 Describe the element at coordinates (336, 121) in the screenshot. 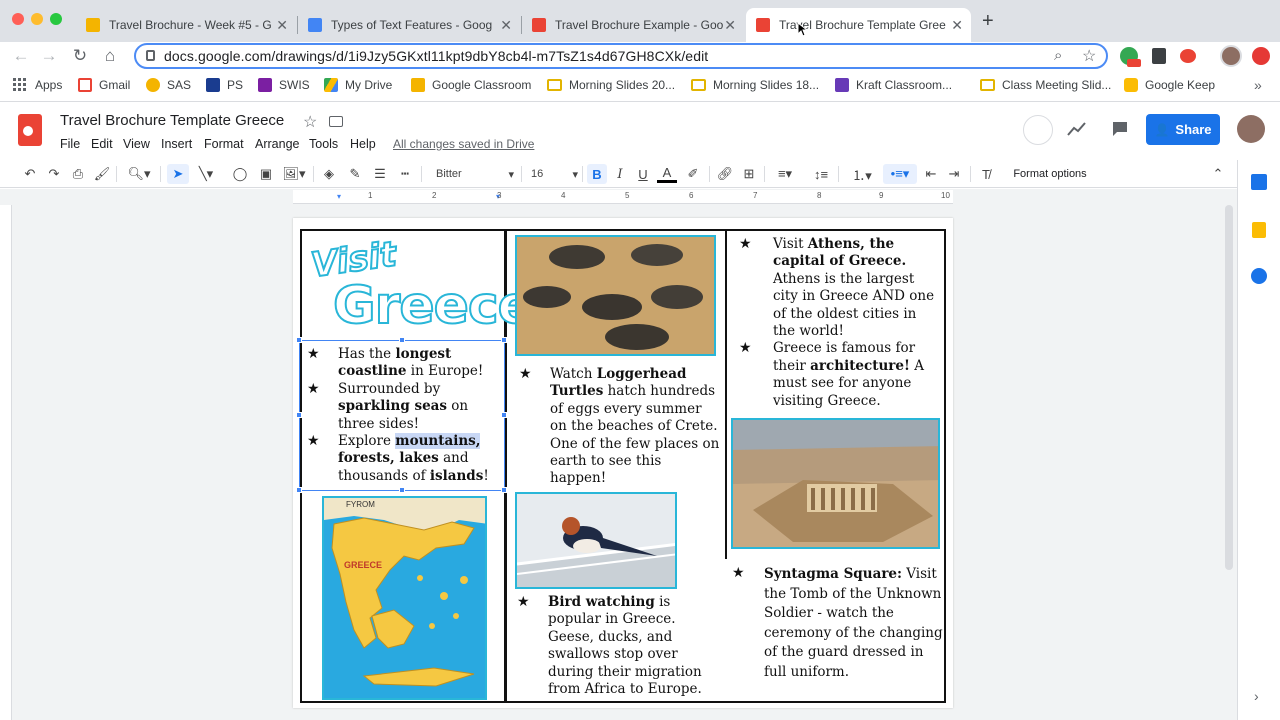

I see `move-folder-icon` at that location.